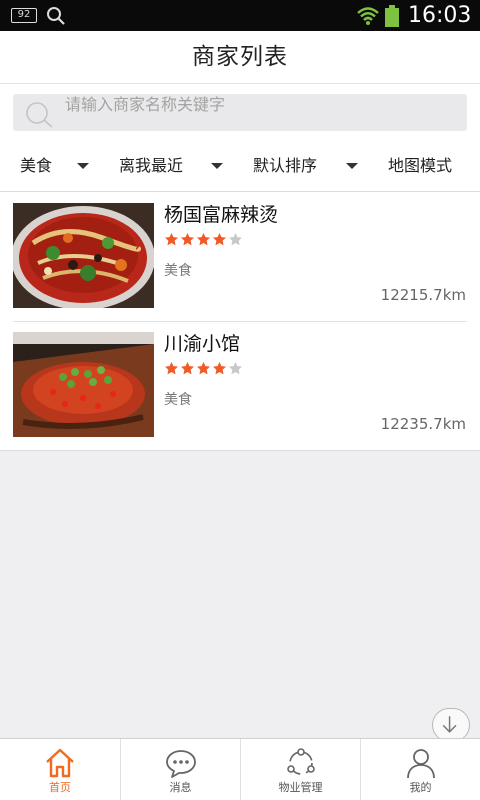  Describe the element at coordinates (240, 15) in the screenshot. I see `status-bar: 92 16:03` at that location.